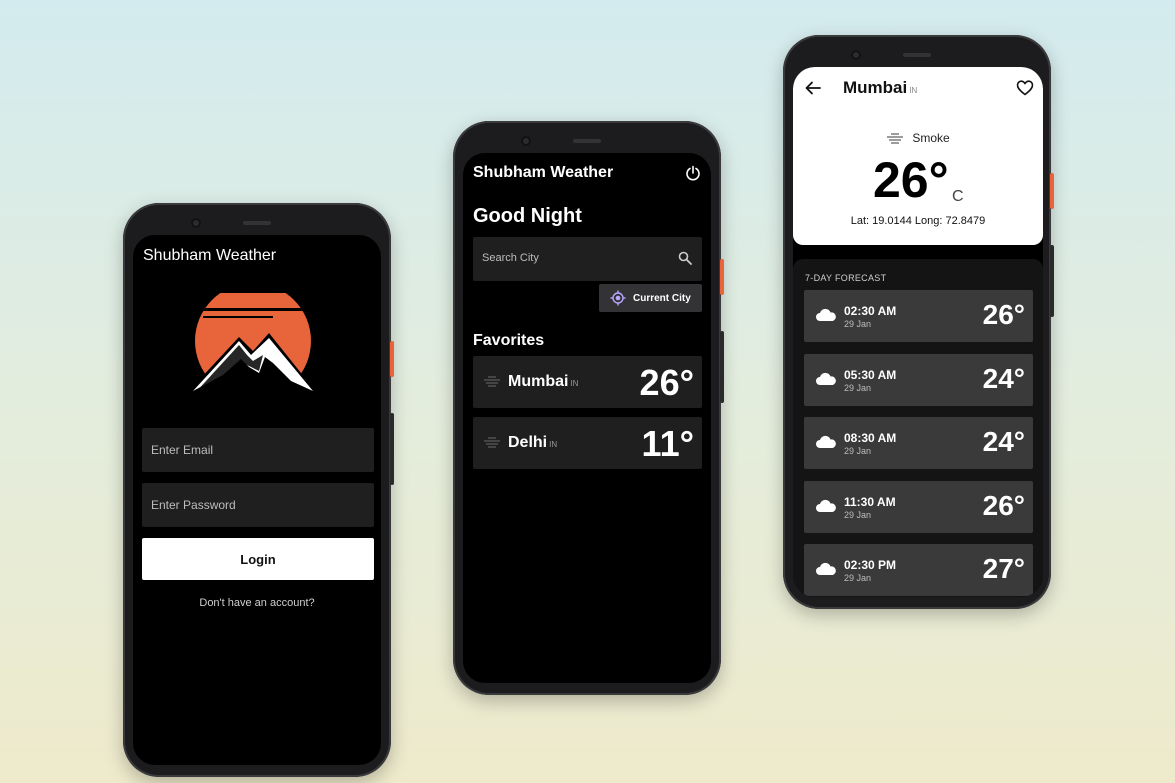 The height and width of the screenshot is (783, 1175). What do you see at coordinates (870, 502) in the screenshot?
I see `forecast-time: 11:30 AM` at bounding box center [870, 502].